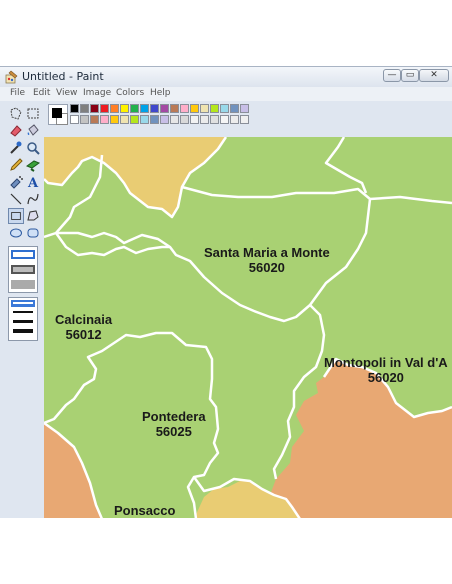 The height and width of the screenshot is (584, 452). I want to click on label-santa-maria-name: Santa Maria a Monte, so click(267, 252).